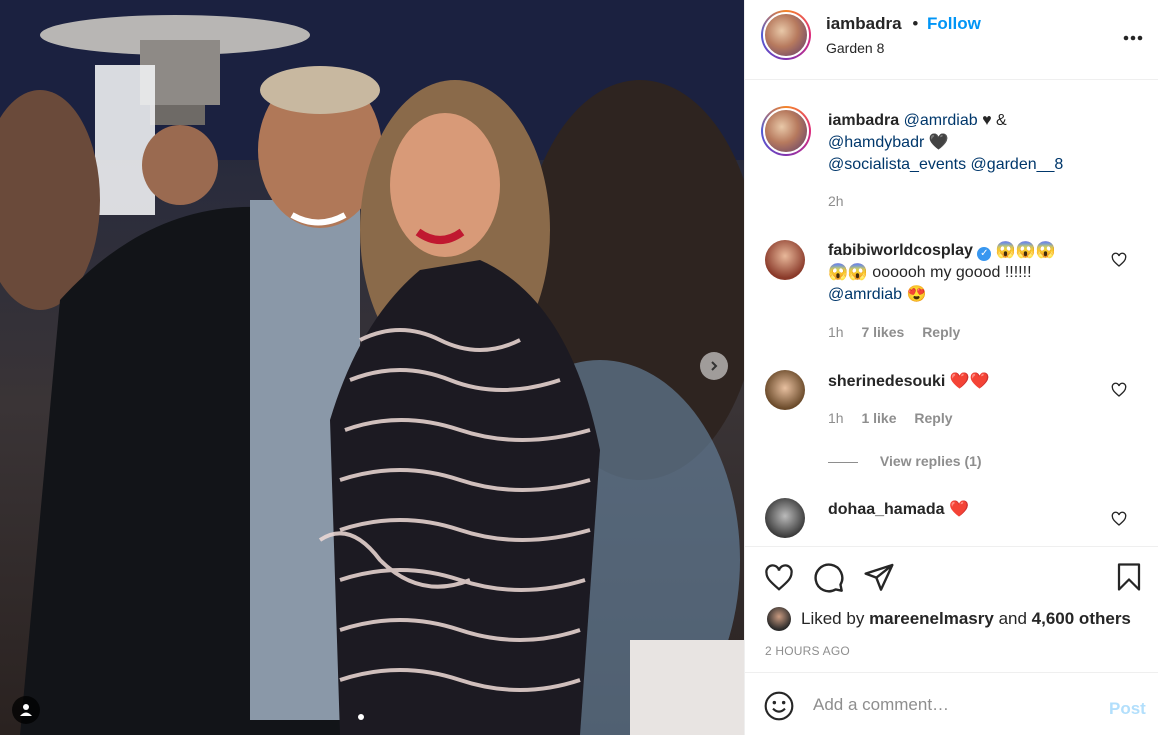 Image resolution: width=1158 pixels, height=735 pixels. I want to click on follow-button: Follow, so click(954, 23).